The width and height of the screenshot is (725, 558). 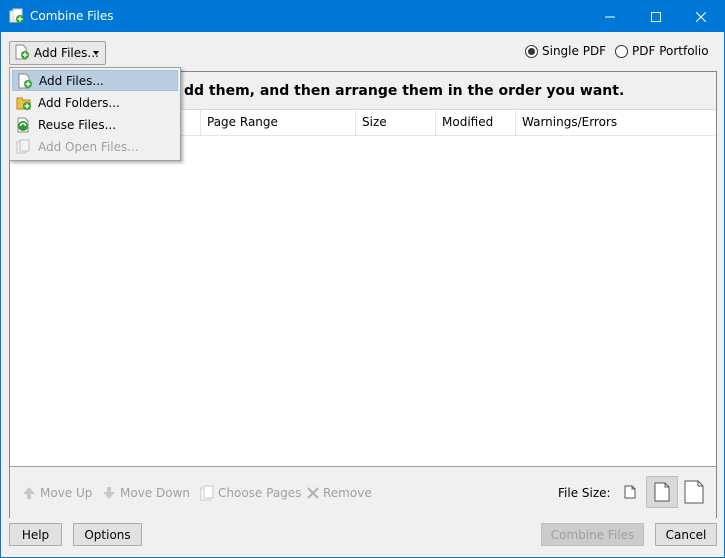 What do you see at coordinates (23, 124) in the screenshot?
I see `reuse-files-icon` at bounding box center [23, 124].